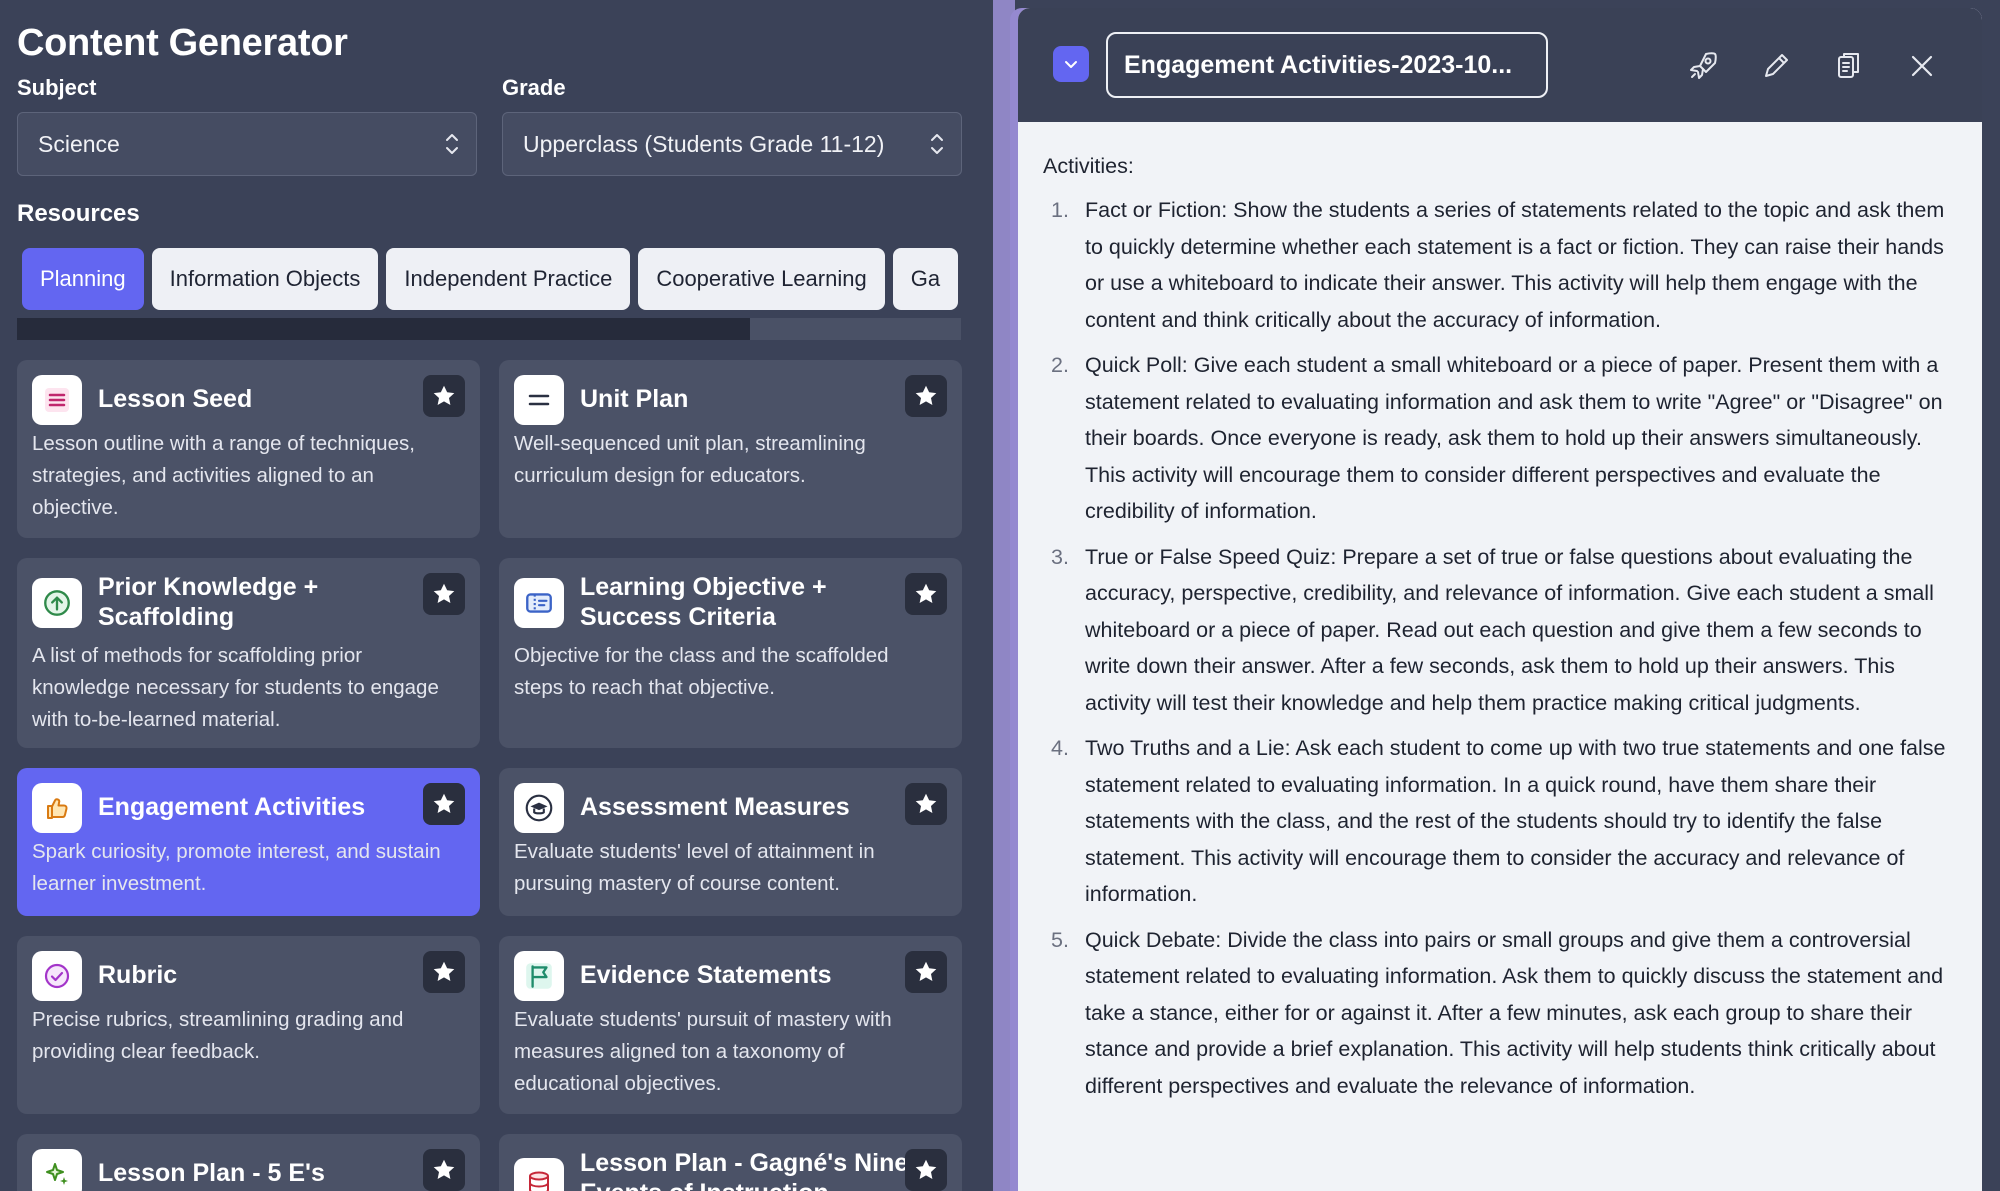  Describe the element at coordinates (706, 975) in the screenshot. I see `card-title: Evidence Statements` at that location.